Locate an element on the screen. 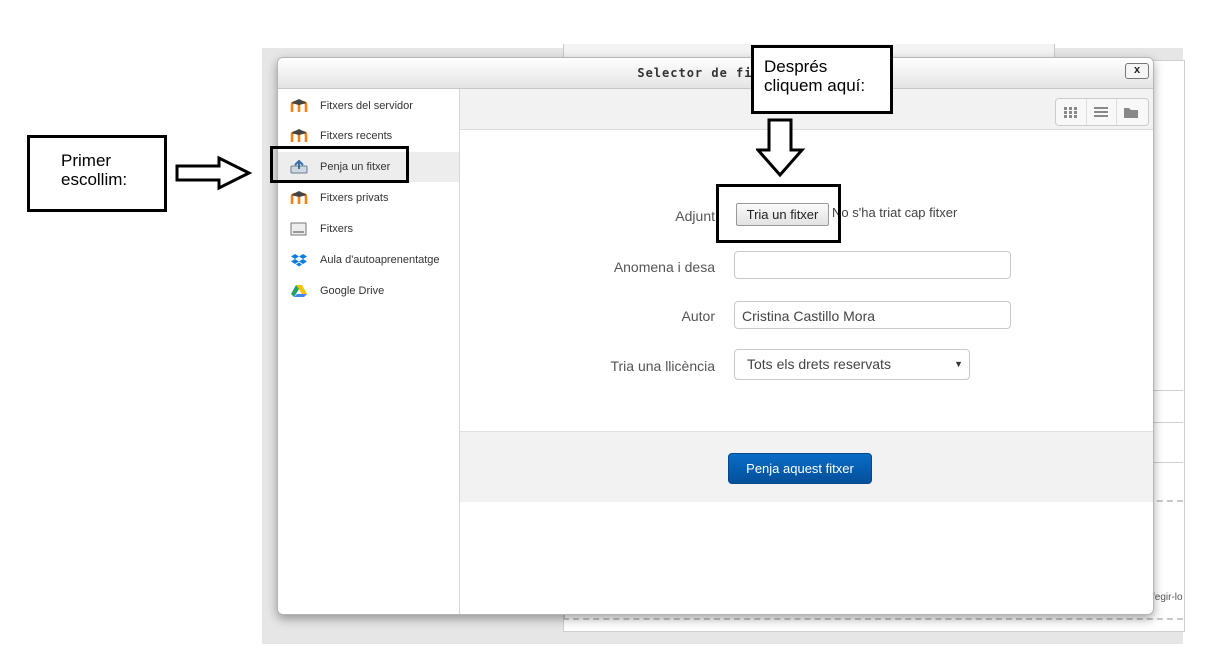 The image size is (1207, 672). annotation-highlight-choose-file is located at coordinates (778, 213).